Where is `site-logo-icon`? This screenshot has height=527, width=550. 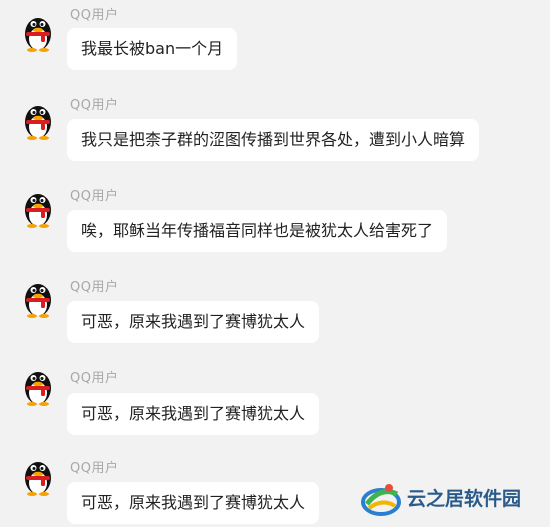
site-logo-icon is located at coordinates (381, 500).